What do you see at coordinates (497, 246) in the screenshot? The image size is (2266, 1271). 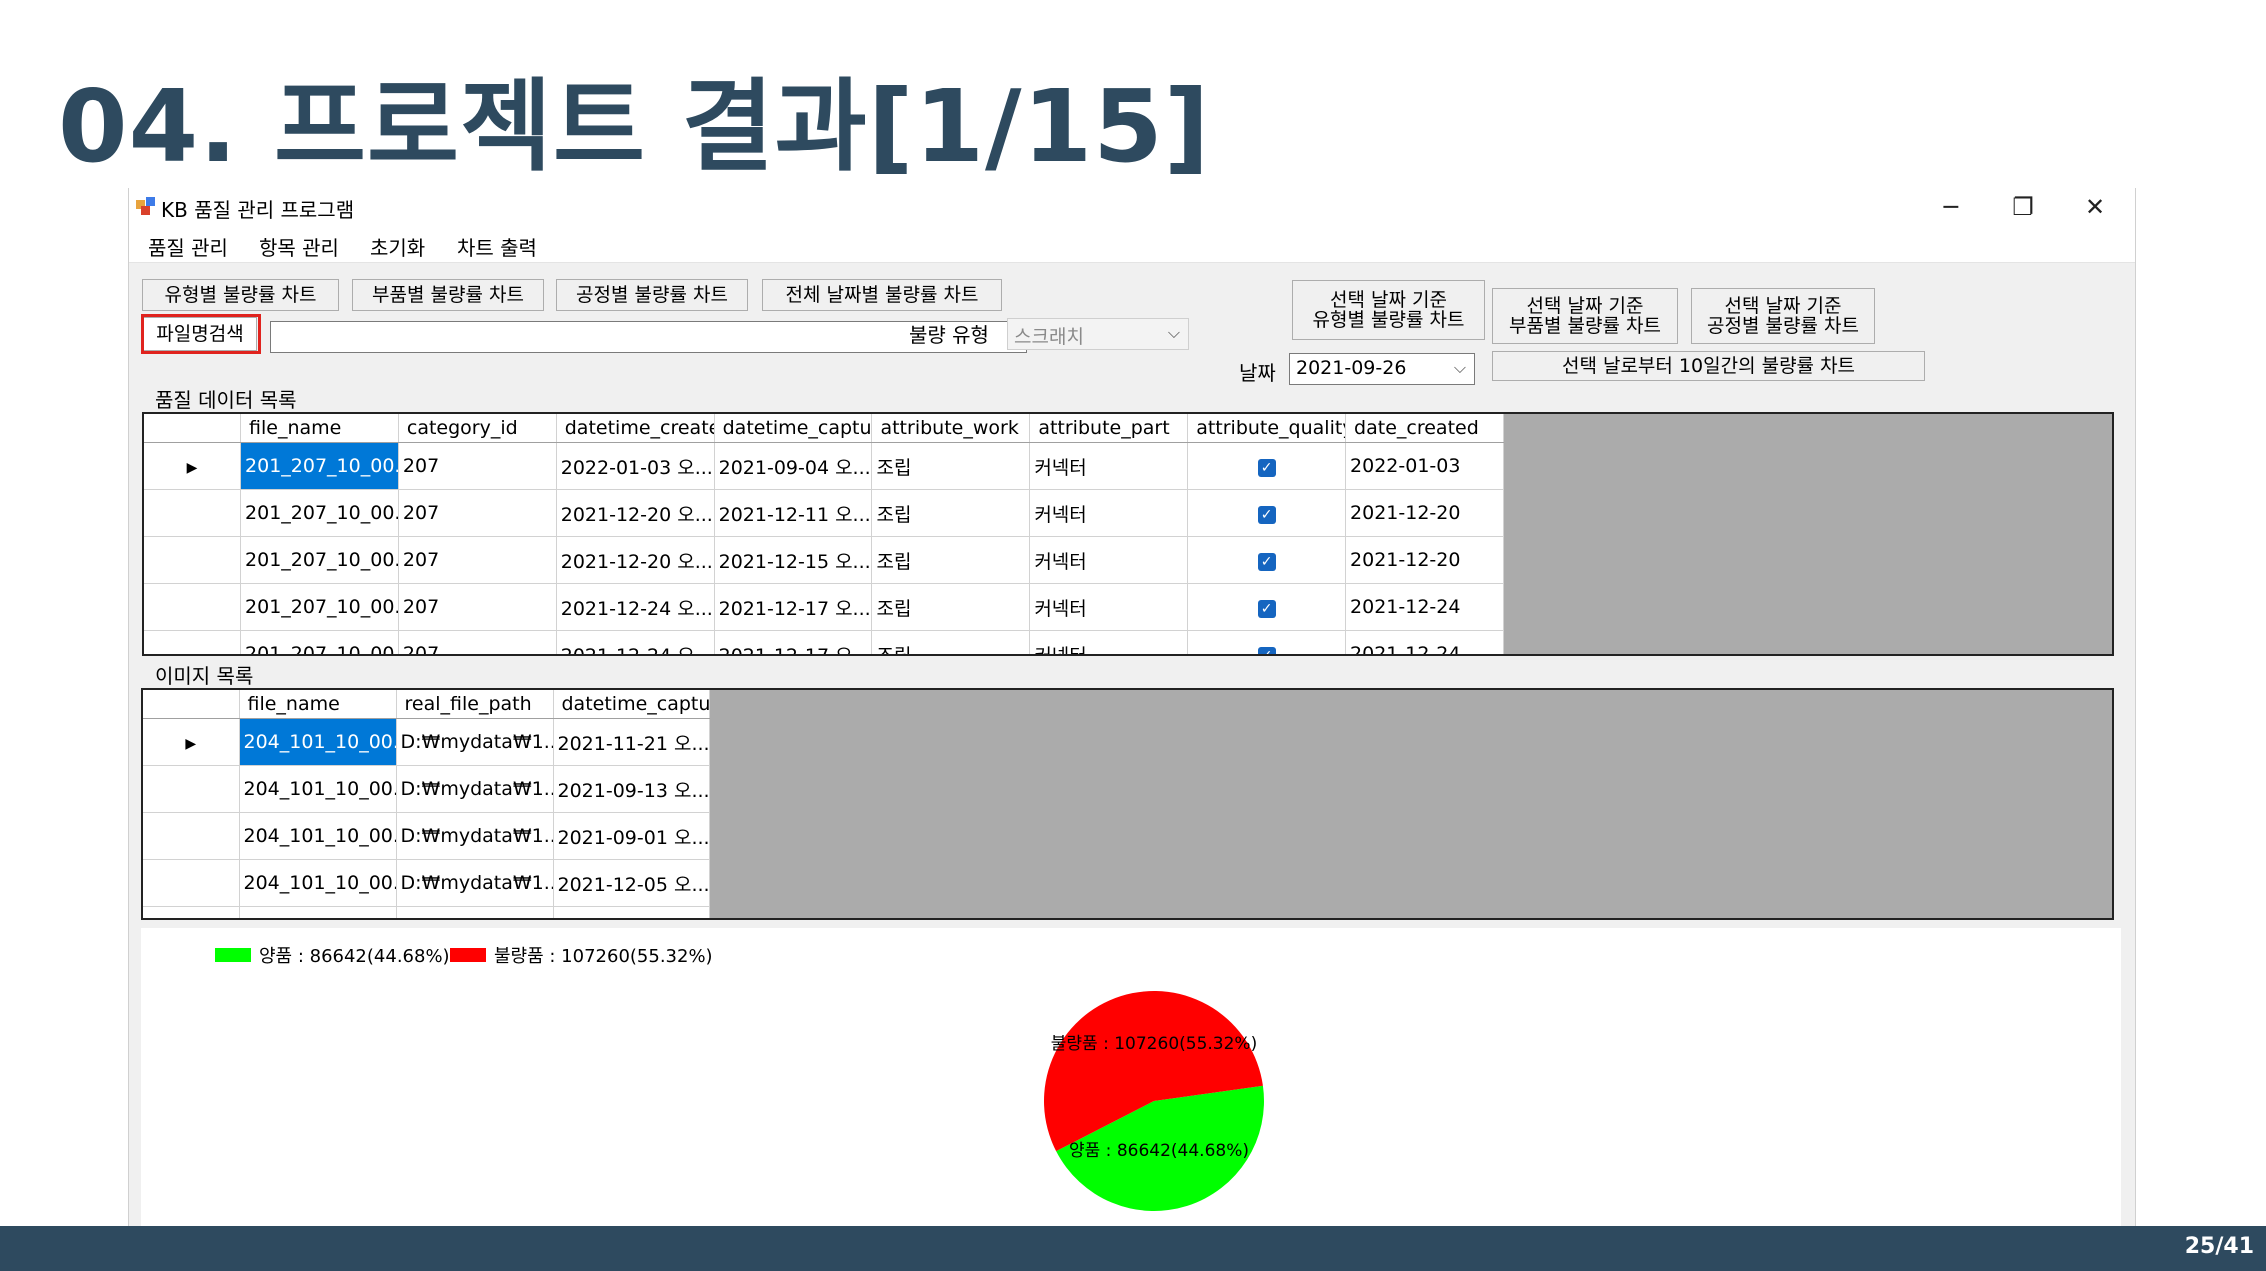 I see `menu-chart-output: 차트 출력` at bounding box center [497, 246].